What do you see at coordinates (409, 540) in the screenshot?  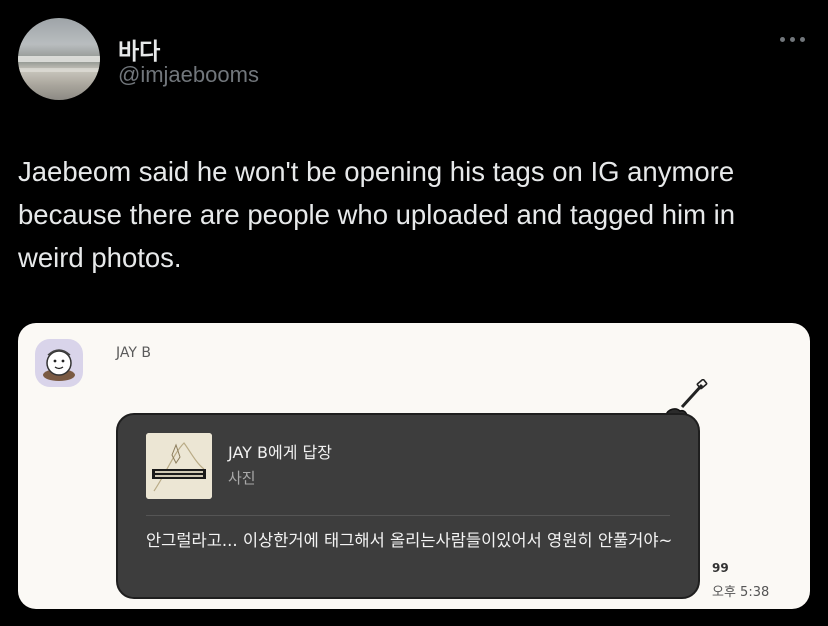 I see `message-text: 안그럴라고... 이상한거에 태그해서 올리는사람들이있어서 영원히 안풀거야~` at bounding box center [409, 540].